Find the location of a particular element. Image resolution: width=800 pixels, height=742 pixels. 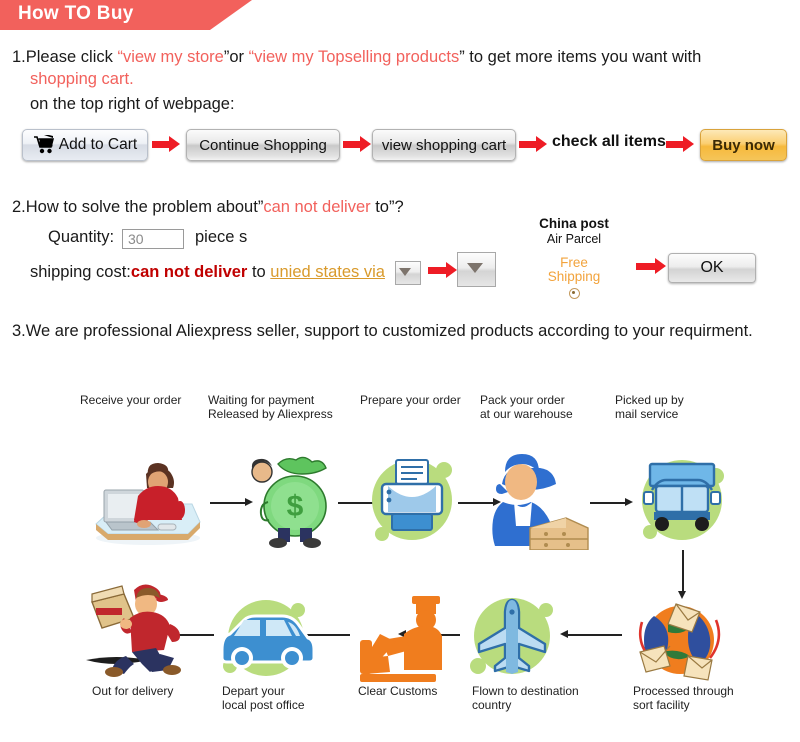

courier-running-icon is located at coordinates (138, 630).